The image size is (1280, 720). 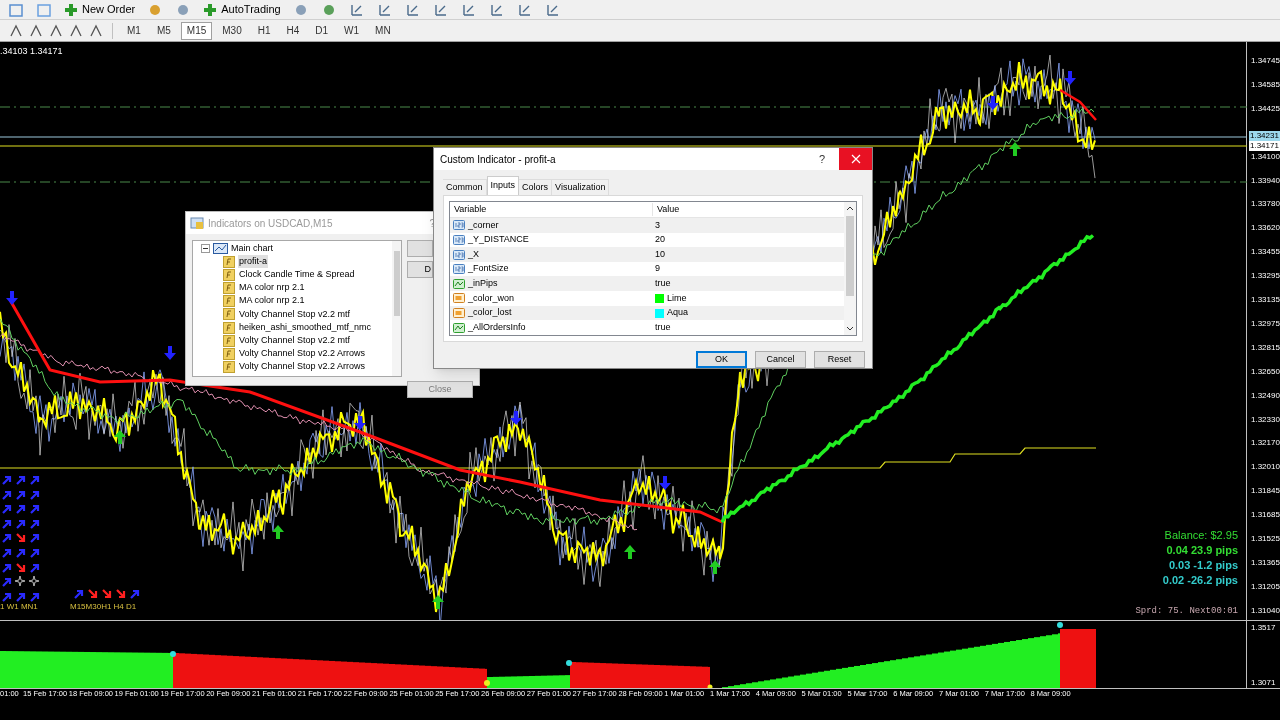 What do you see at coordinates (252, 248) in the screenshot?
I see `tree-item: Main chart` at bounding box center [252, 248].